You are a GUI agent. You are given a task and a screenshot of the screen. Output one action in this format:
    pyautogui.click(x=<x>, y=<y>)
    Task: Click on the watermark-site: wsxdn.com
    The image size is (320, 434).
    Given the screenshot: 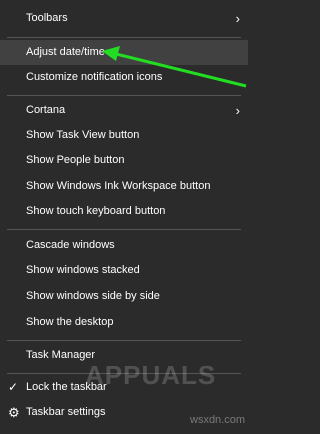 What is the action you would take?
    pyautogui.click(x=218, y=420)
    